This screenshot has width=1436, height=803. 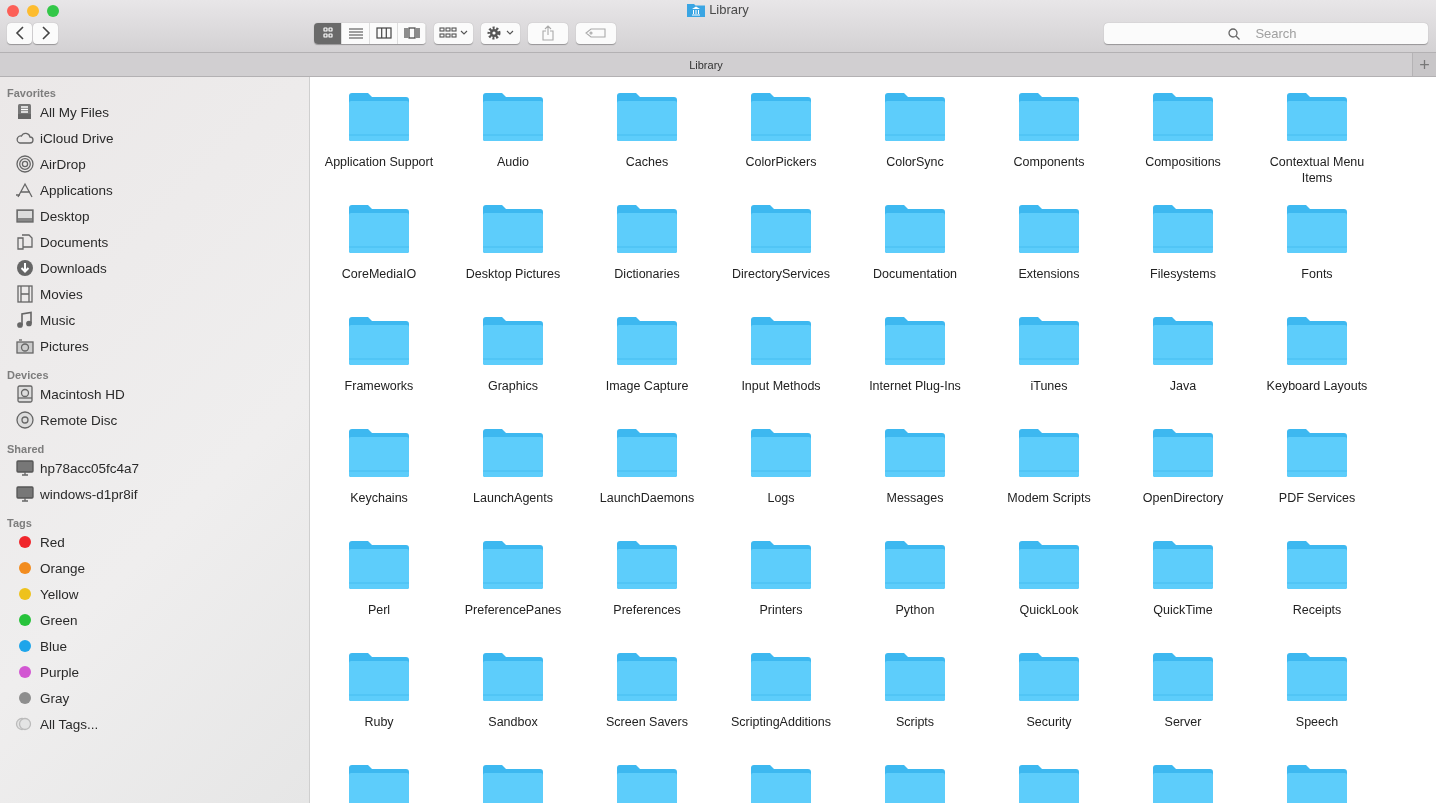 What do you see at coordinates (154, 164) in the screenshot?
I see `sidebar-item: AirDrop` at bounding box center [154, 164].